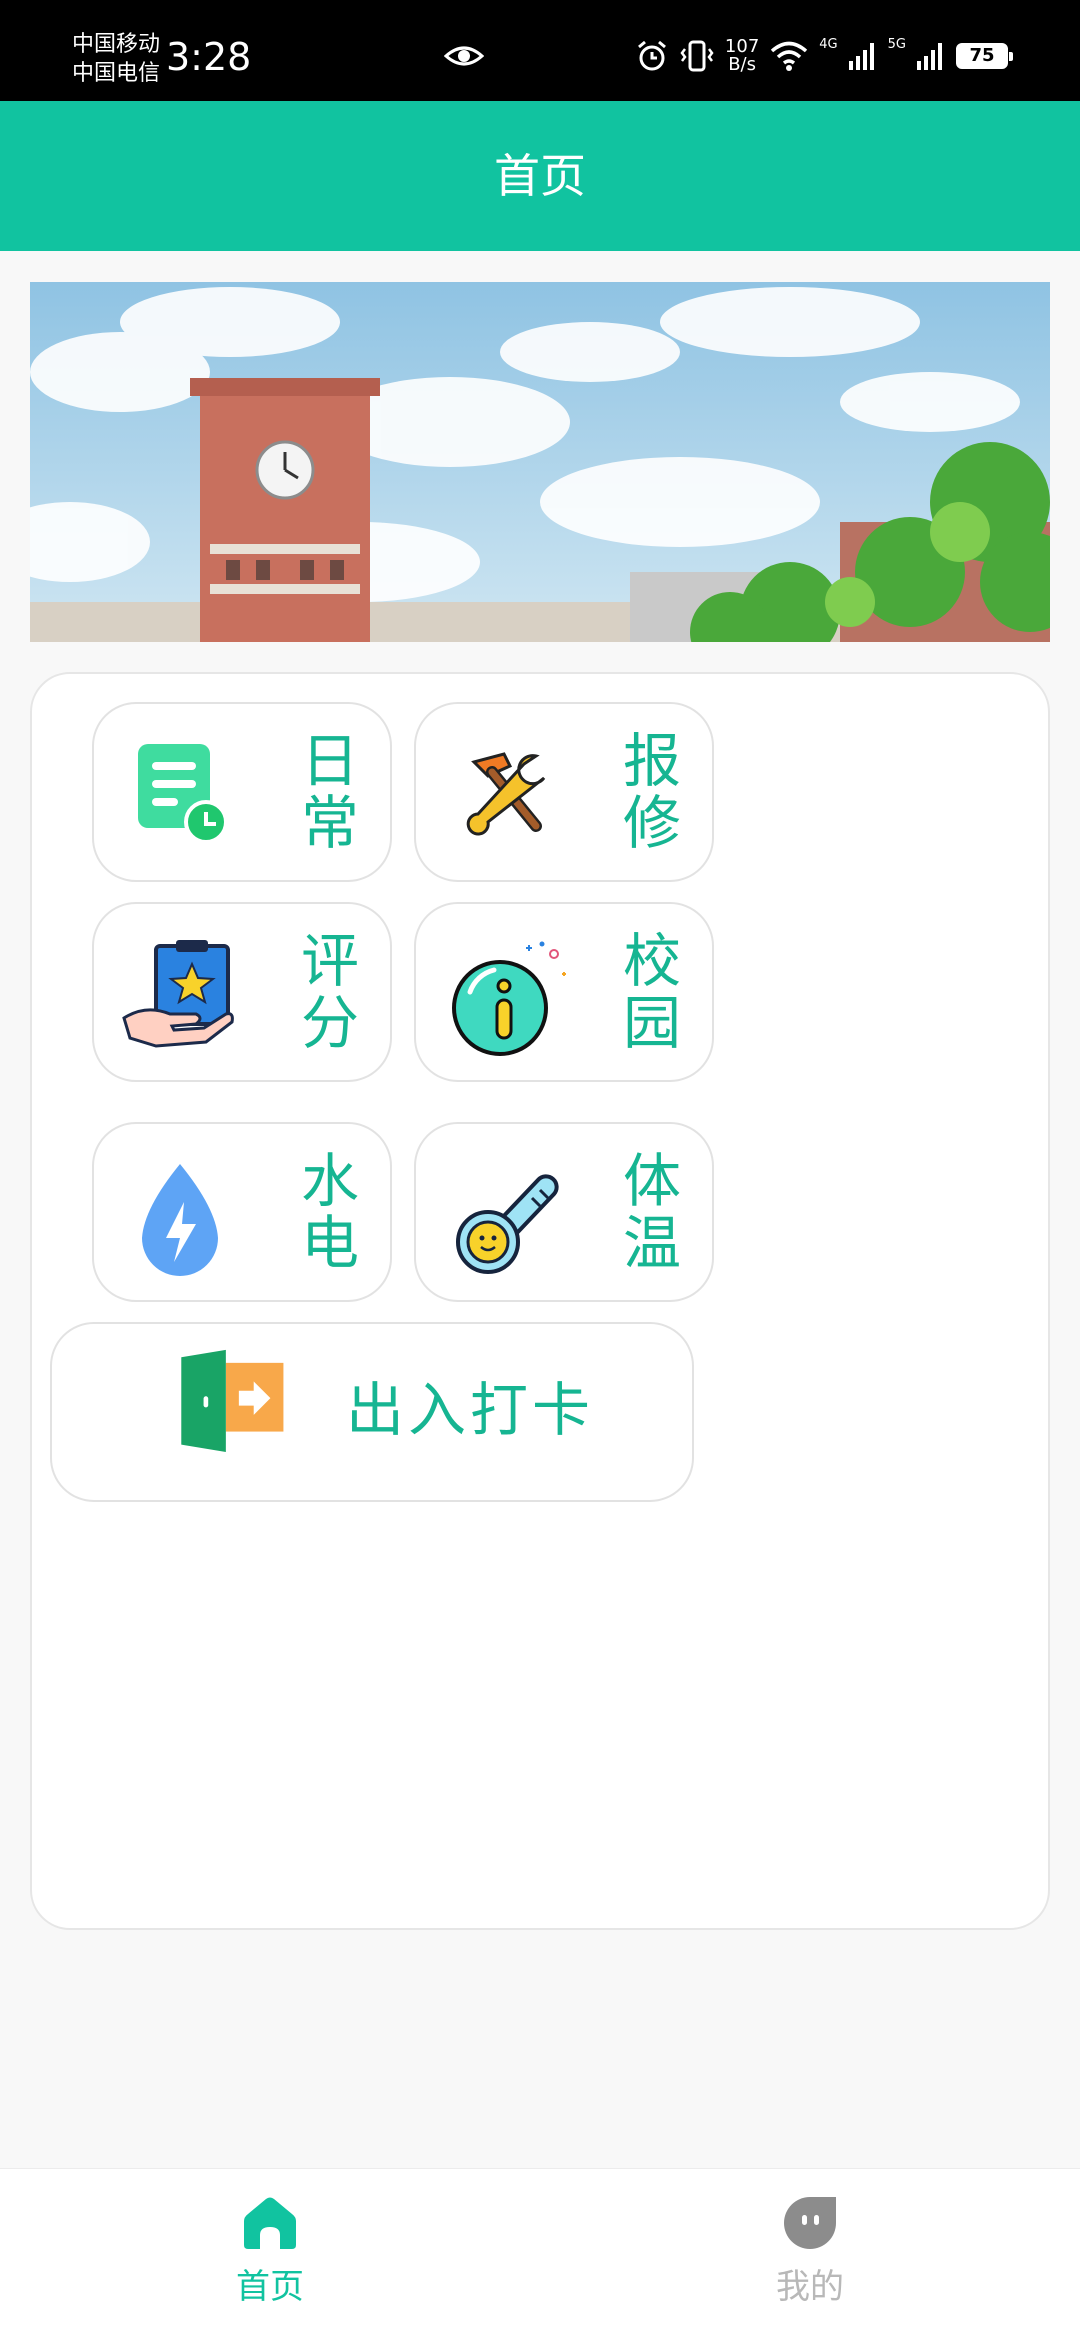 This screenshot has height=2341, width=1080. What do you see at coordinates (810, 2223) in the screenshot?
I see `profile-icon` at bounding box center [810, 2223].